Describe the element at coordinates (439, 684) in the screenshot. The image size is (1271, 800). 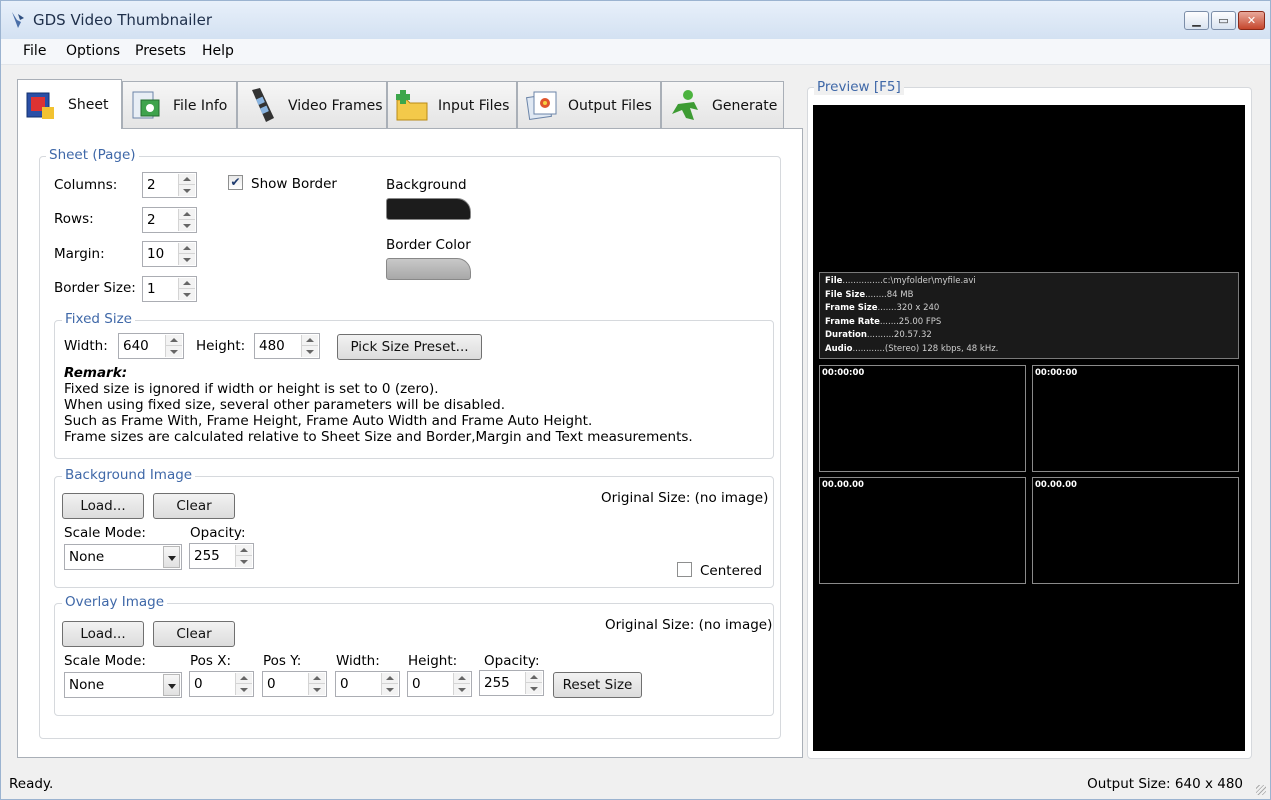
I see `overlay-height-spinner: 0` at that location.